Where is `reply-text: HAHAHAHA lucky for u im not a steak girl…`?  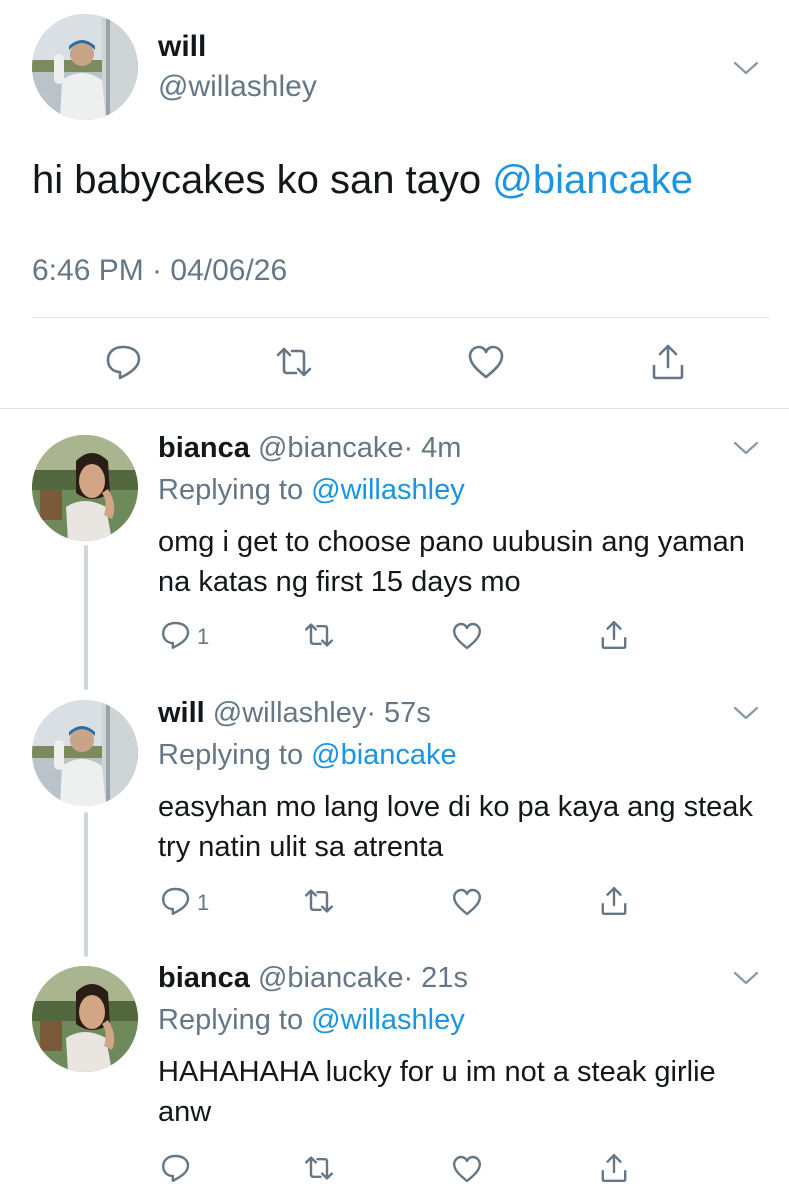 reply-text: HAHAHAHA lucky for u im not a steak girl… is located at coordinates (437, 1092).